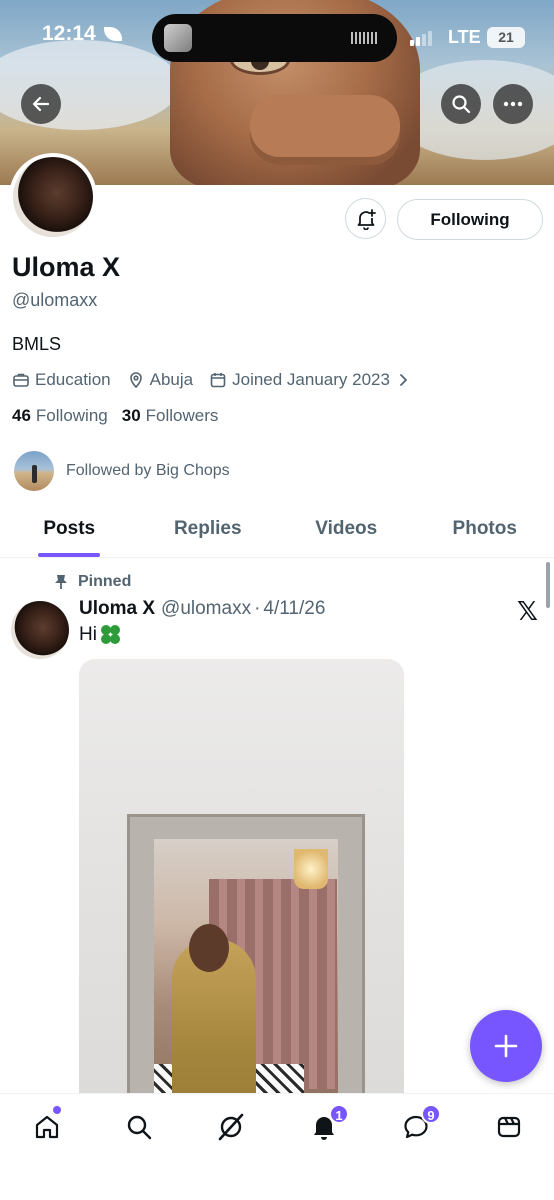 The height and width of the screenshot is (1200, 554). What do you see at coordinates (325, 130) in the screenshot?
I see `banner-artwork-hand` at bounding box center [325, 130].